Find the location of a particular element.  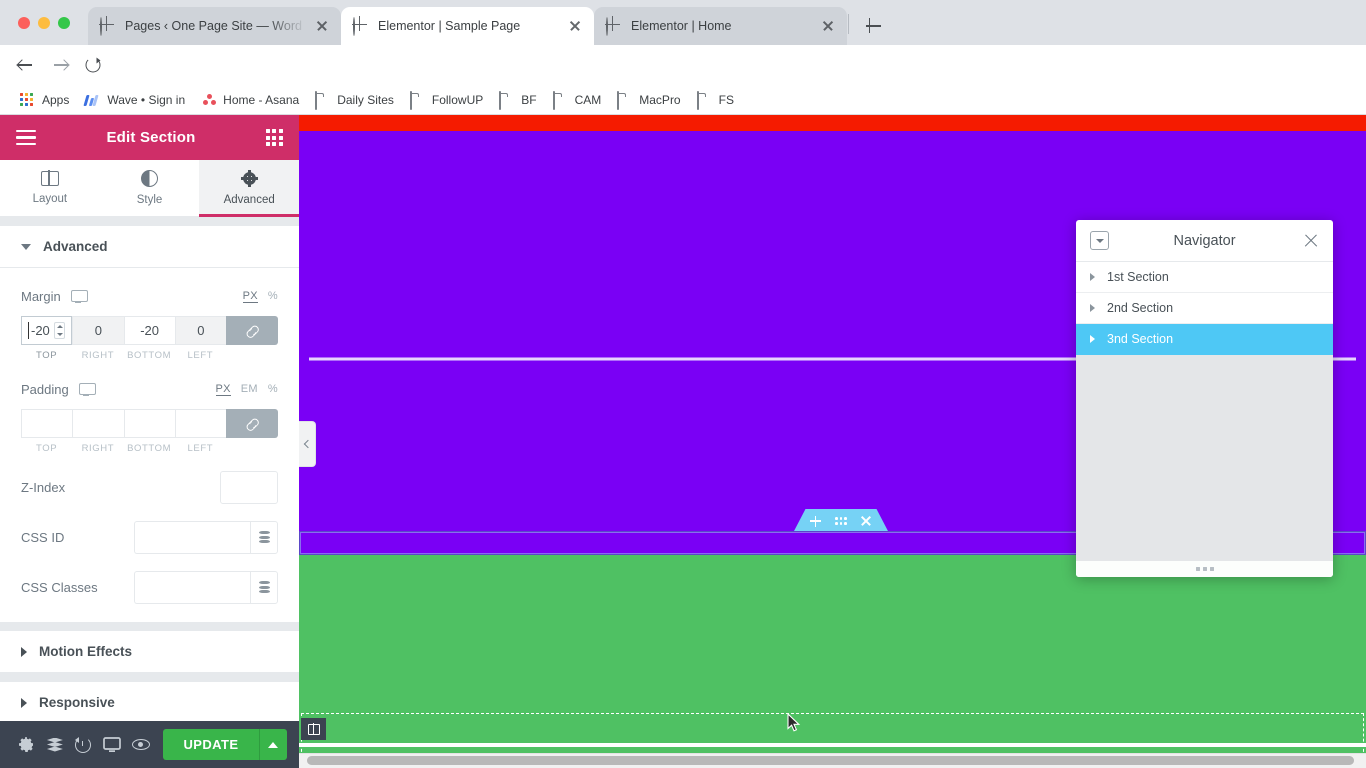

bookmark-apps-label: Apps is located at coordinates (56, 99).